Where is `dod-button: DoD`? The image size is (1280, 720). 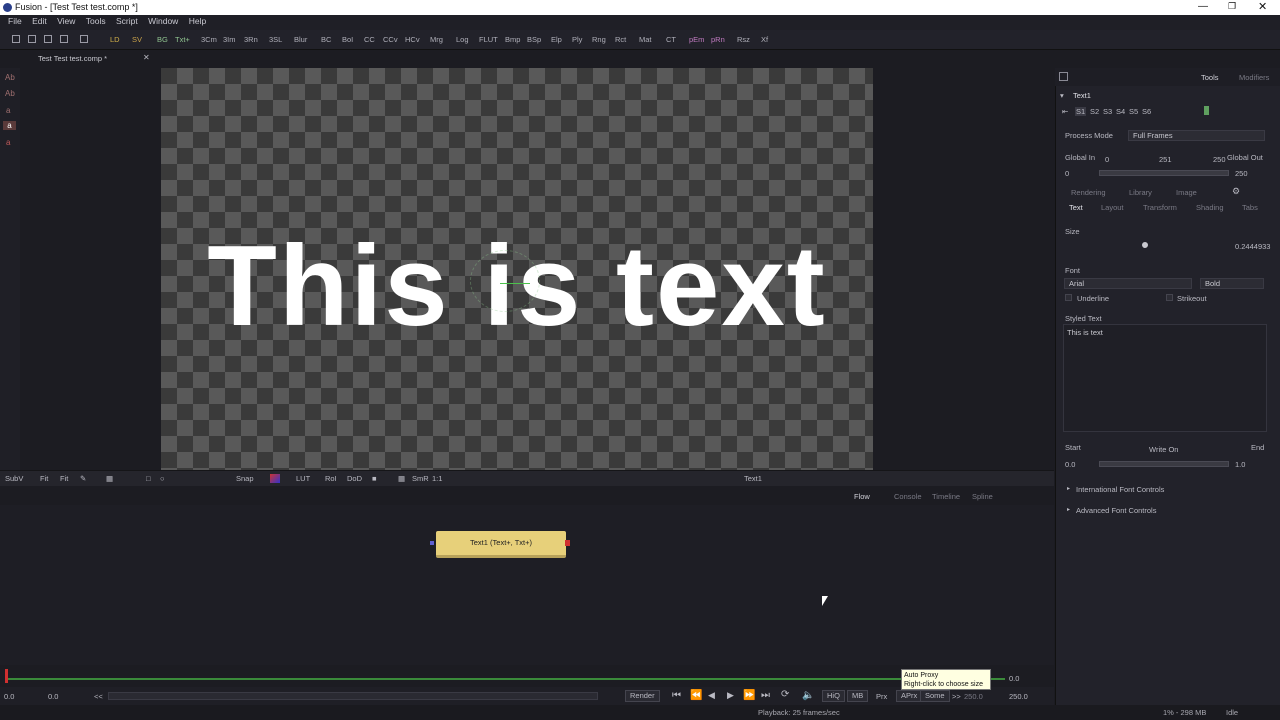 dod-button: DoD is located at coordinates (354, 478).